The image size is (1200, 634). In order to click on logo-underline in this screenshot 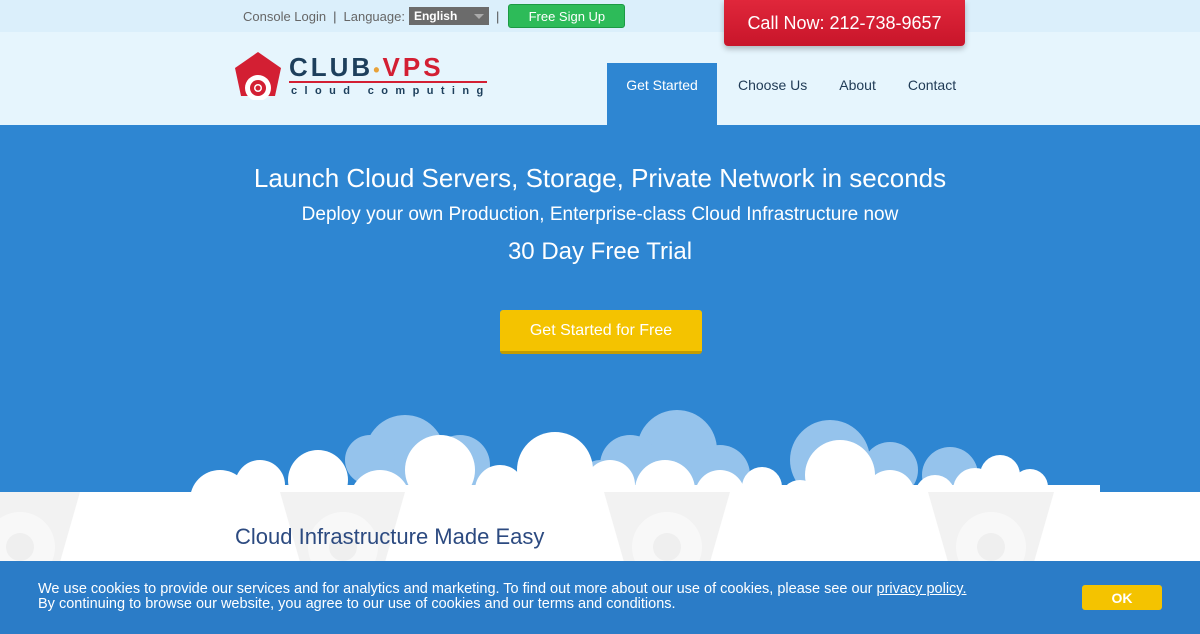, I will do `click(388, 82)`.